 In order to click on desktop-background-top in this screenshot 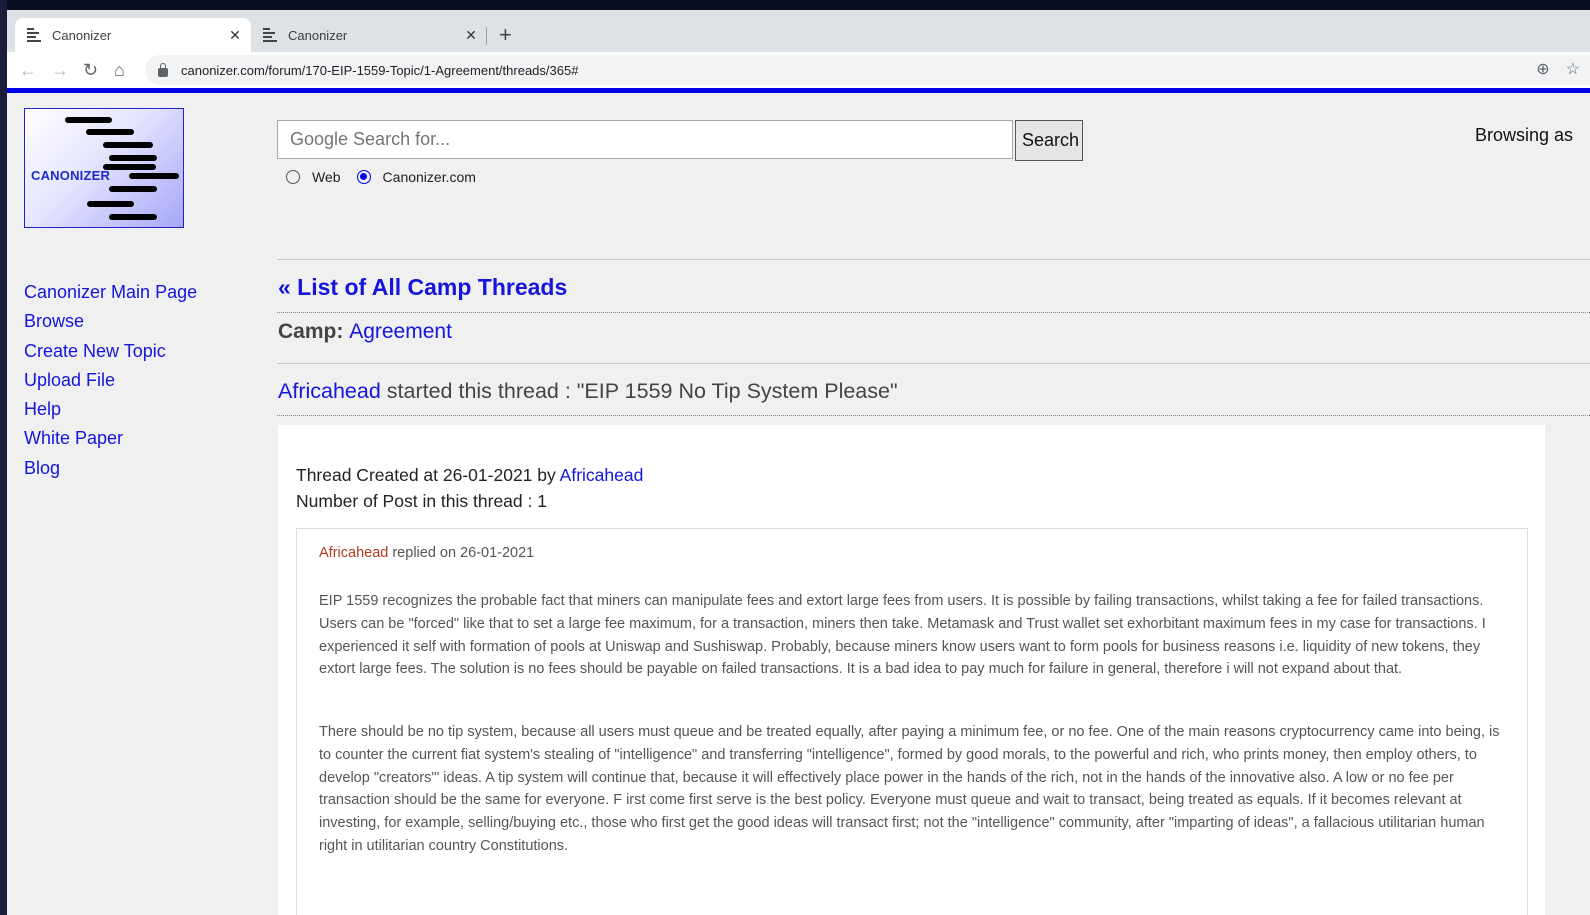, I will do `click(795, 5)`.